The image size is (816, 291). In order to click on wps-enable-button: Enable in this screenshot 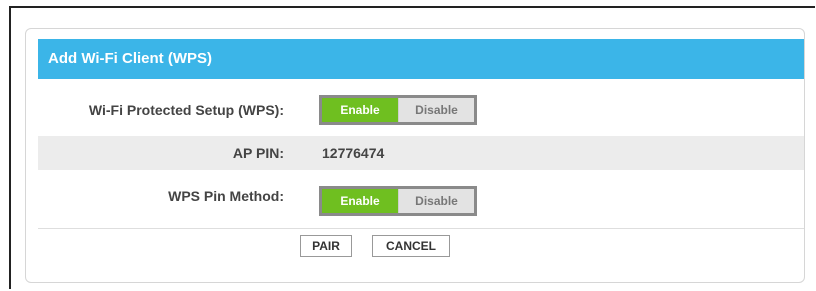, I will do `click(360, 110)`.